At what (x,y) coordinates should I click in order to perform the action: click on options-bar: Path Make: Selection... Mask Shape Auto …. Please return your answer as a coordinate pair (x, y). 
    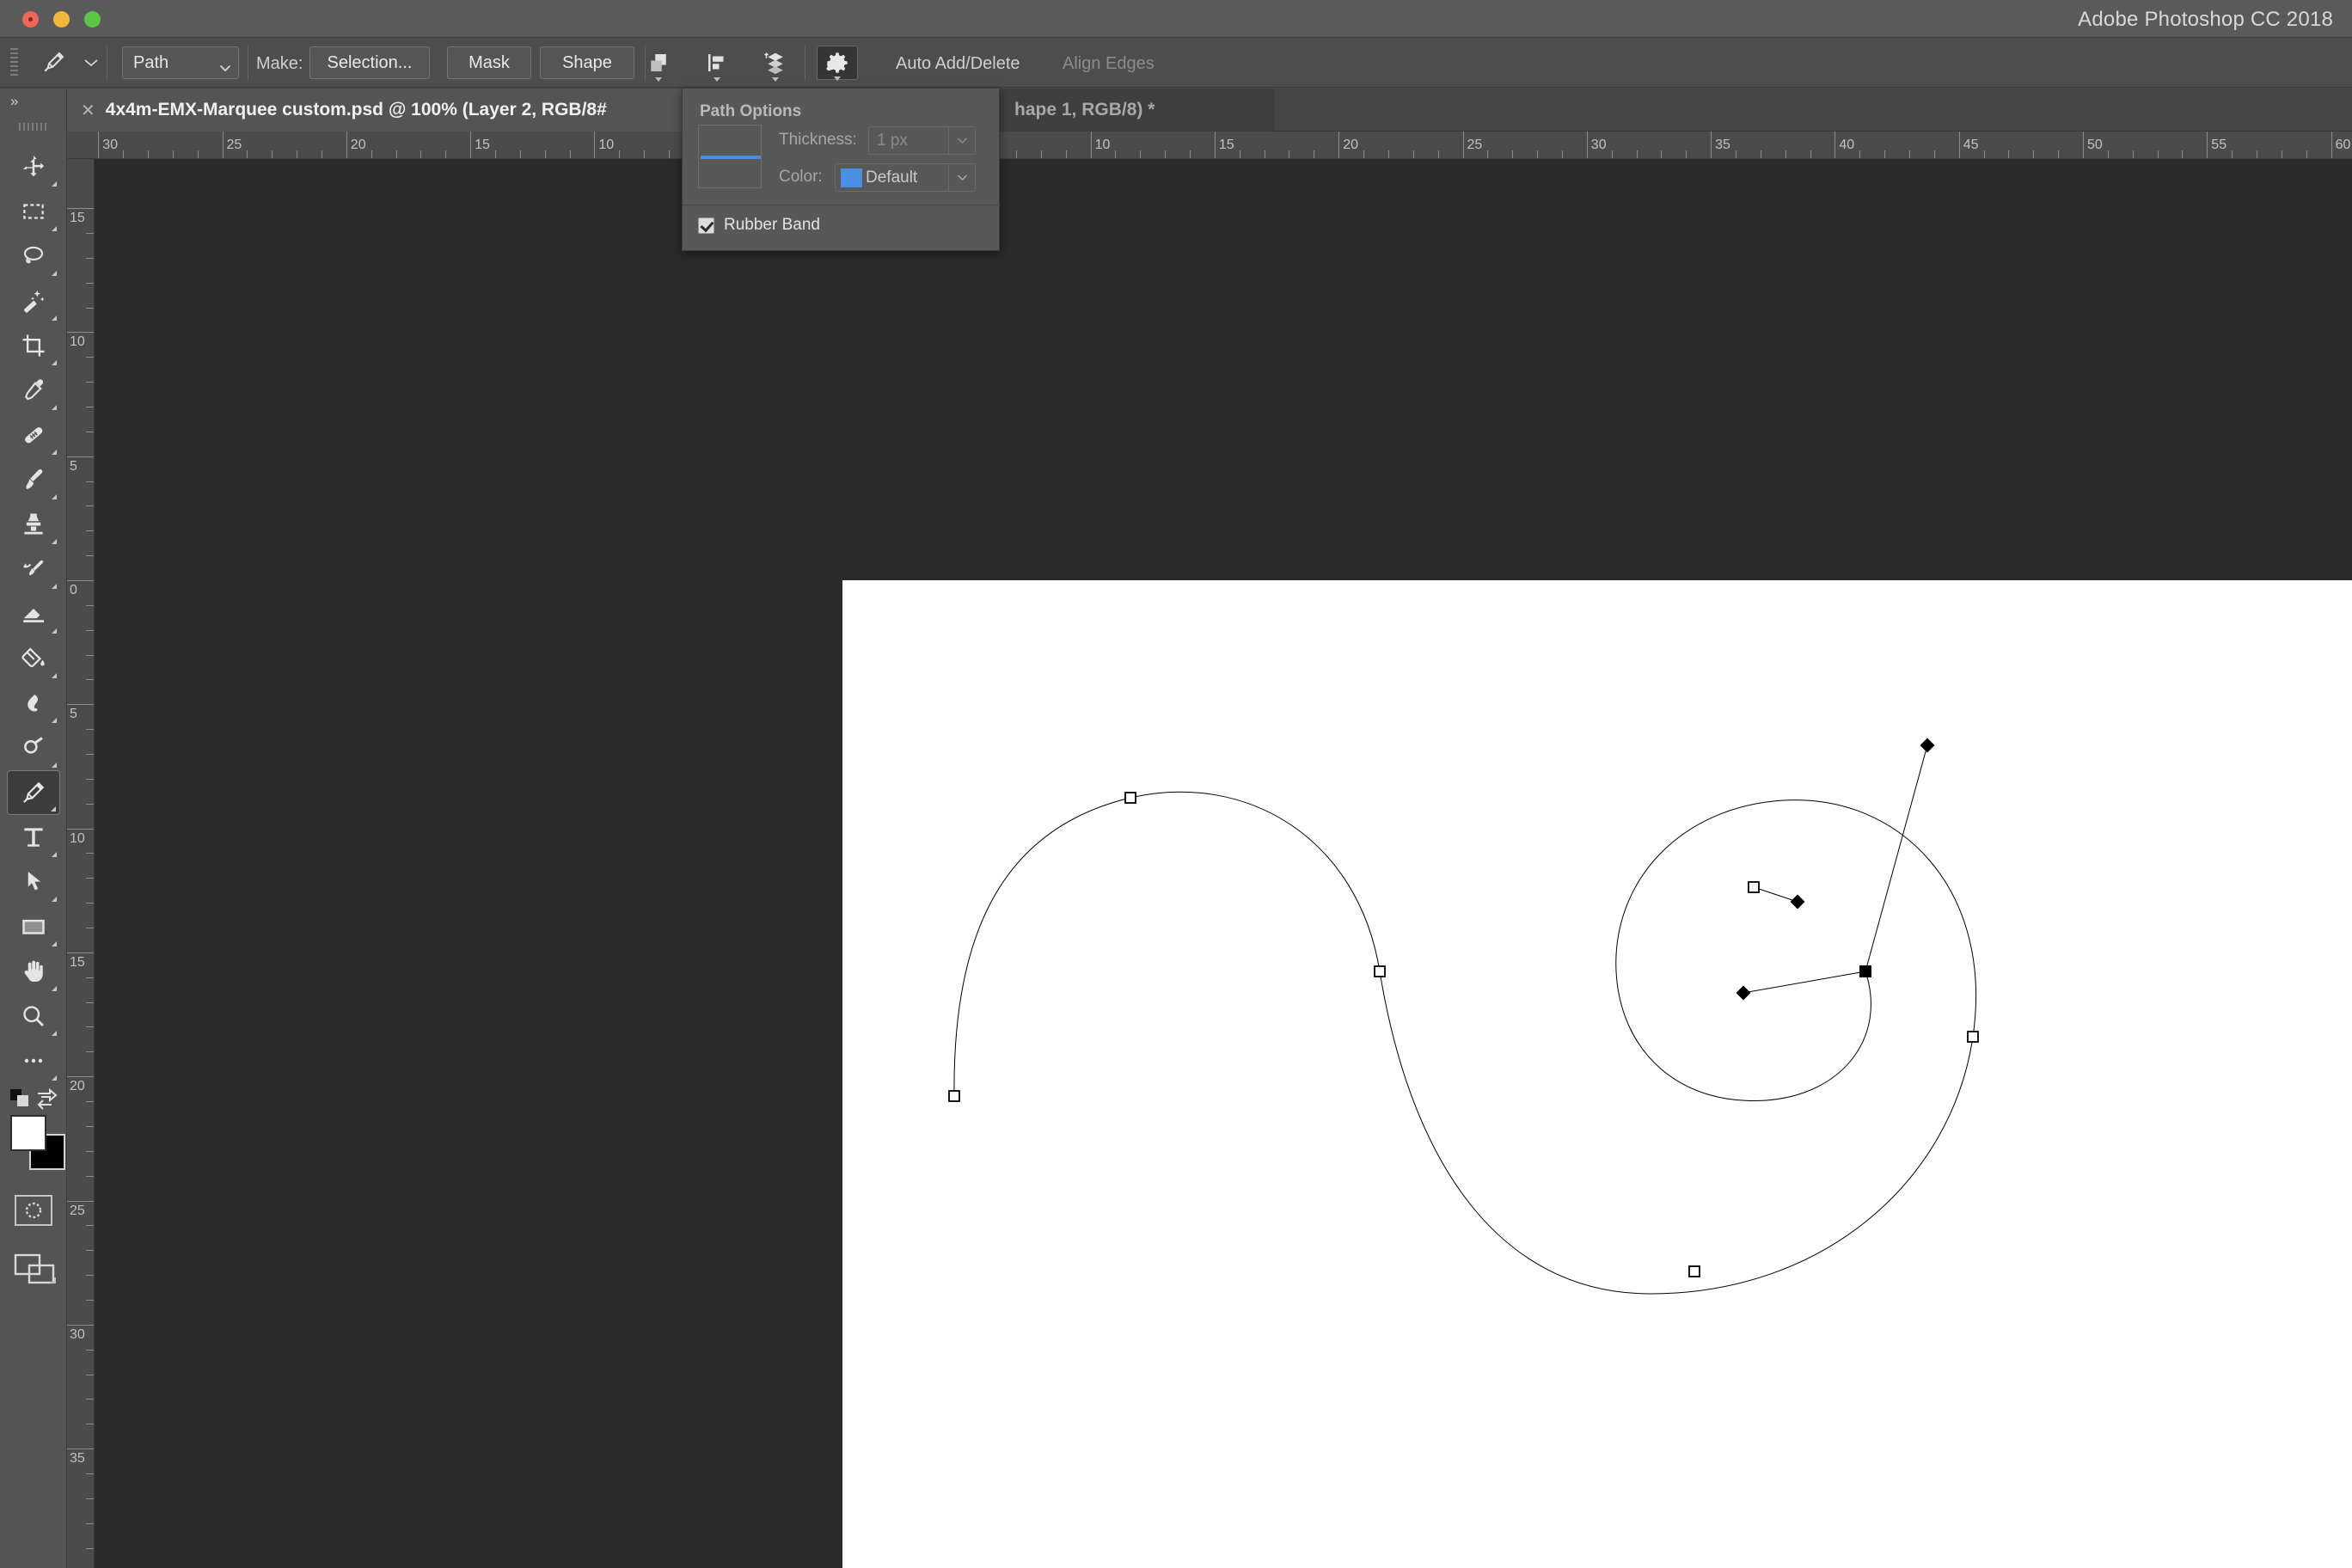
    Looking at the image, I should click on (1176, 72).